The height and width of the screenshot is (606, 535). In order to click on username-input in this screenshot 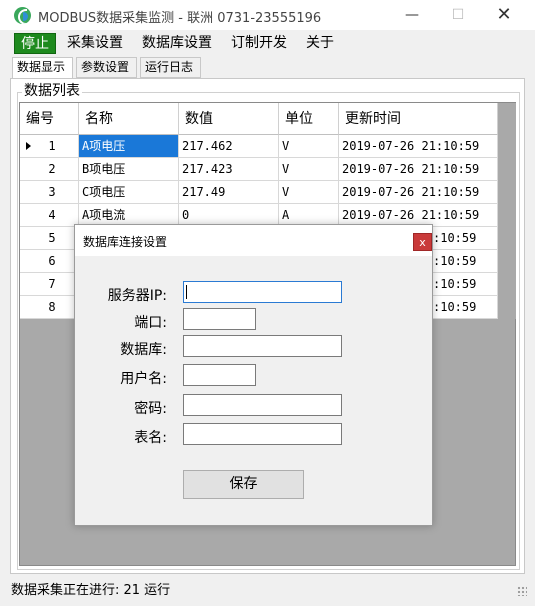, I will do `click(219, 375)`.